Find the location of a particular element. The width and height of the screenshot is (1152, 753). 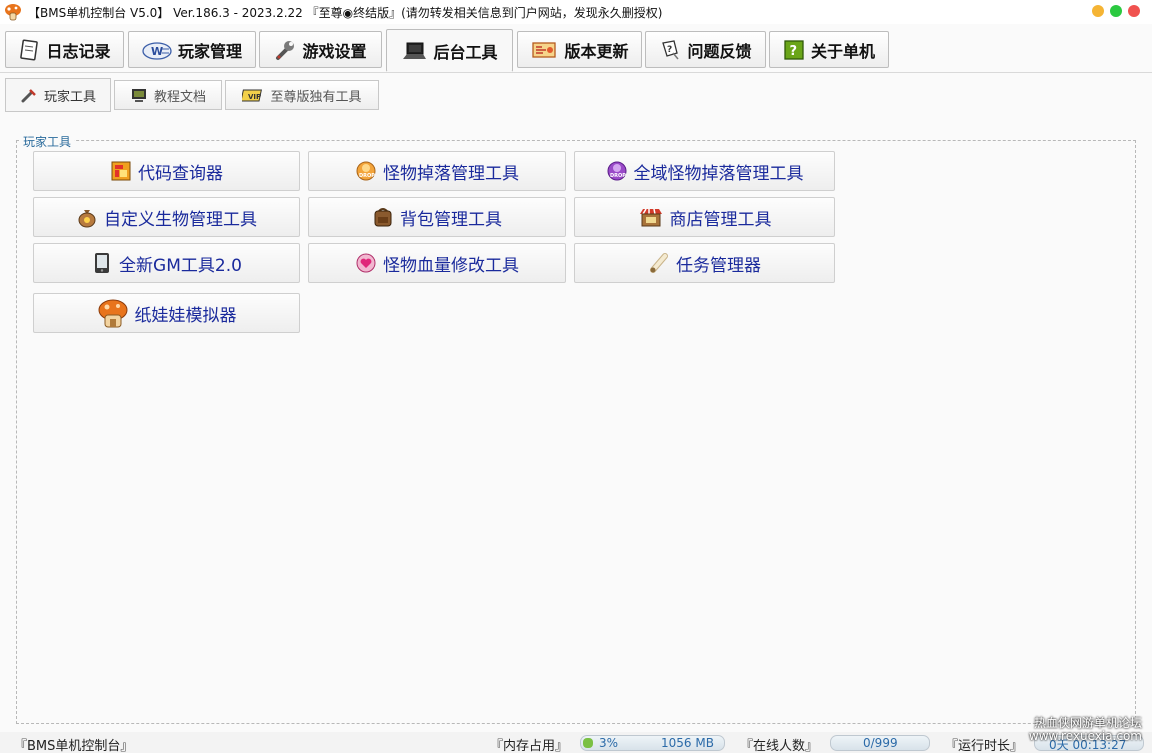

money-bag-icon is located at coordinates (87, 217).